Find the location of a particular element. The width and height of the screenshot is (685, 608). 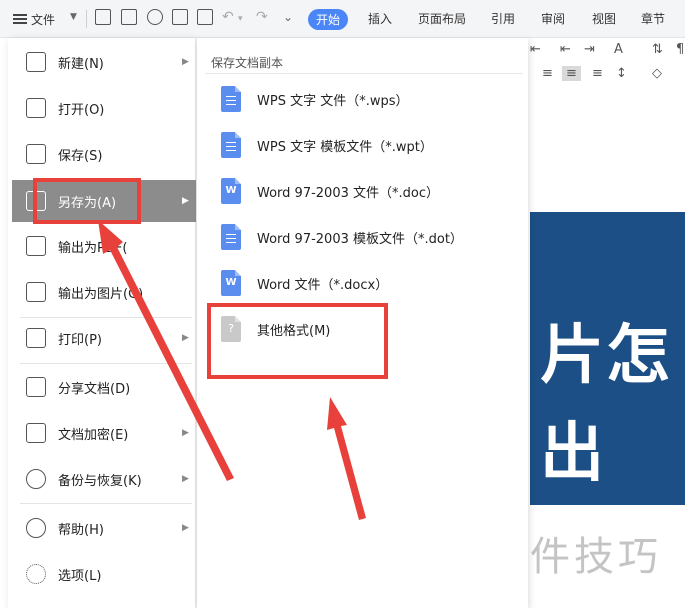

menu-item-label: 分享文档(D) is located at coordinates (94, 389).